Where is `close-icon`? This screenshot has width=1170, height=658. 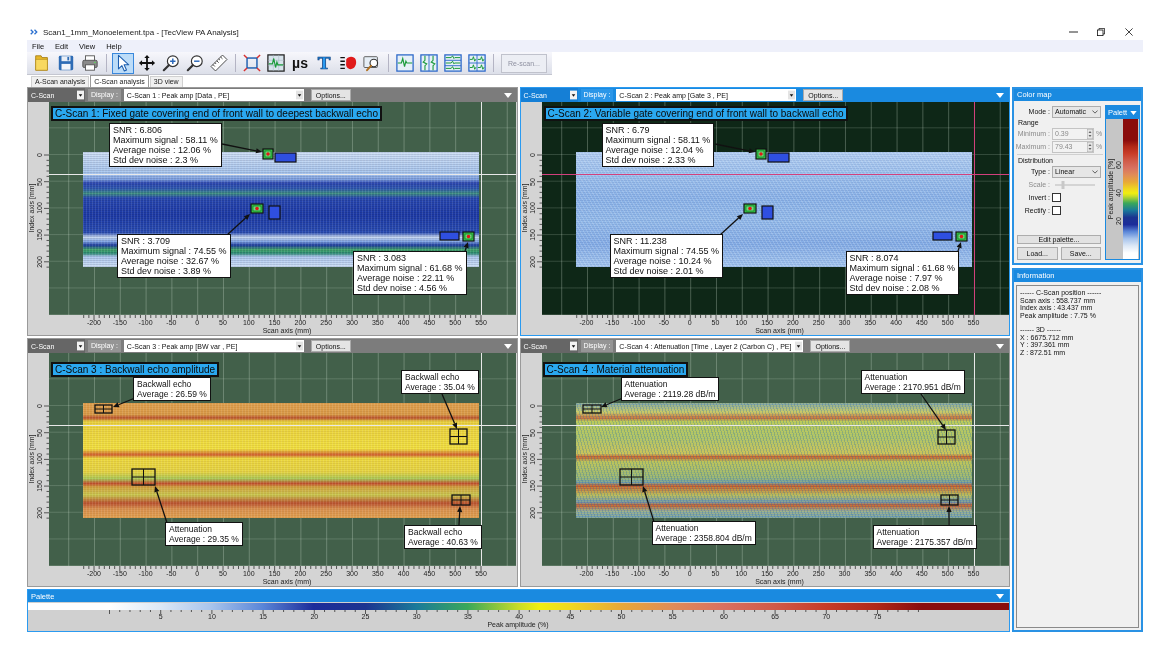
close-icon is located at coordinates (1129, 32).